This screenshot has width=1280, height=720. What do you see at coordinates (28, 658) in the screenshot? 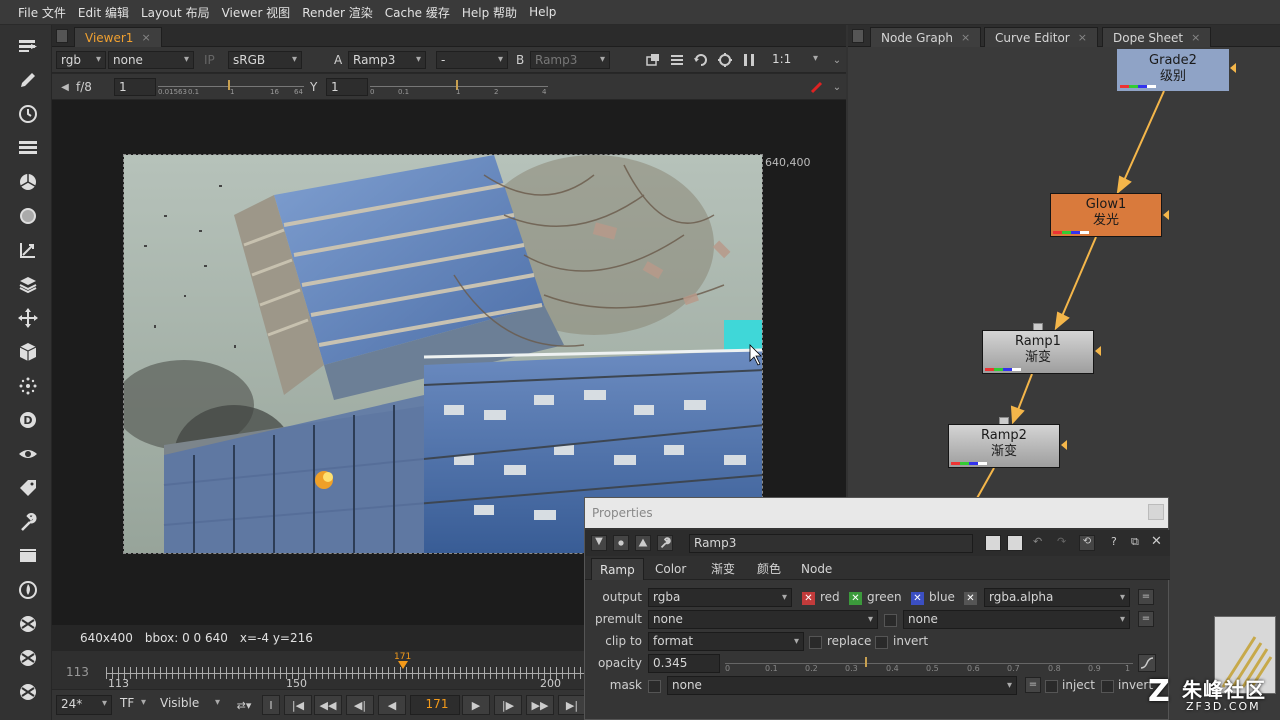
I see `ocula2-icon` at bounding box center [28, 658].